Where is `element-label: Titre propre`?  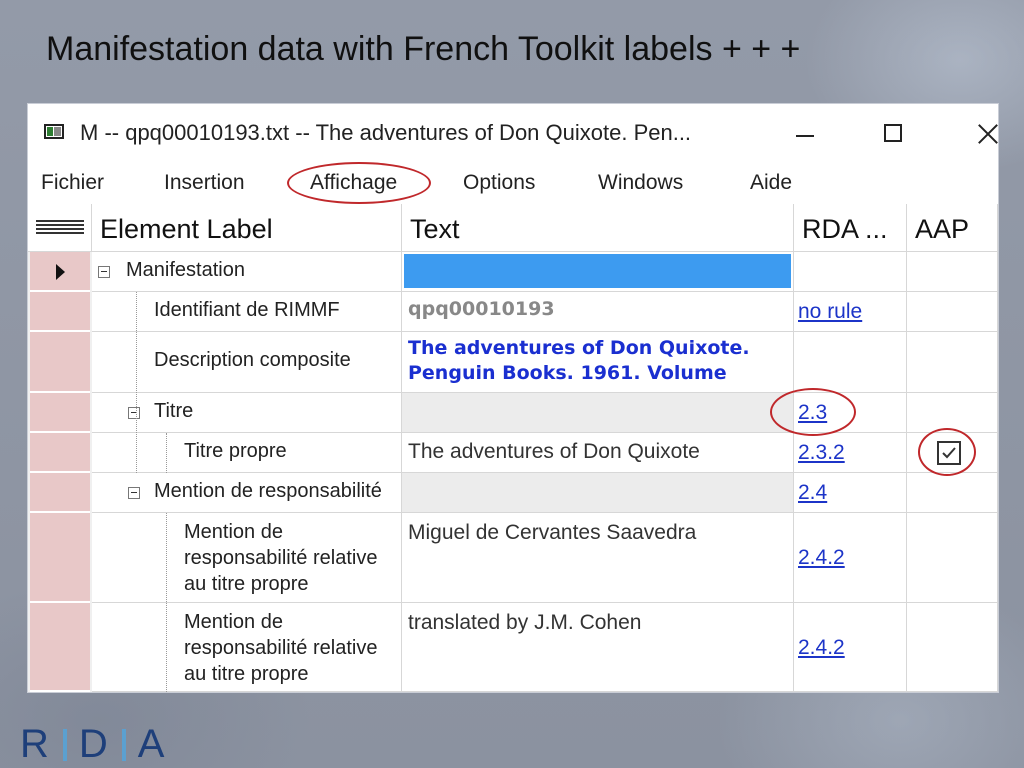
element-label: Titre propre is located at coordinates (235, 451).